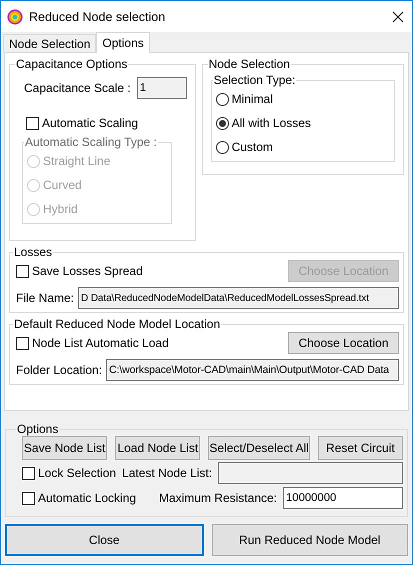 Image resolution: width=413 pixels, height=565 pixels. Describe the element at coordinates (157, 448) in the screenshot. I see `action-button: Load Node List` at that location.